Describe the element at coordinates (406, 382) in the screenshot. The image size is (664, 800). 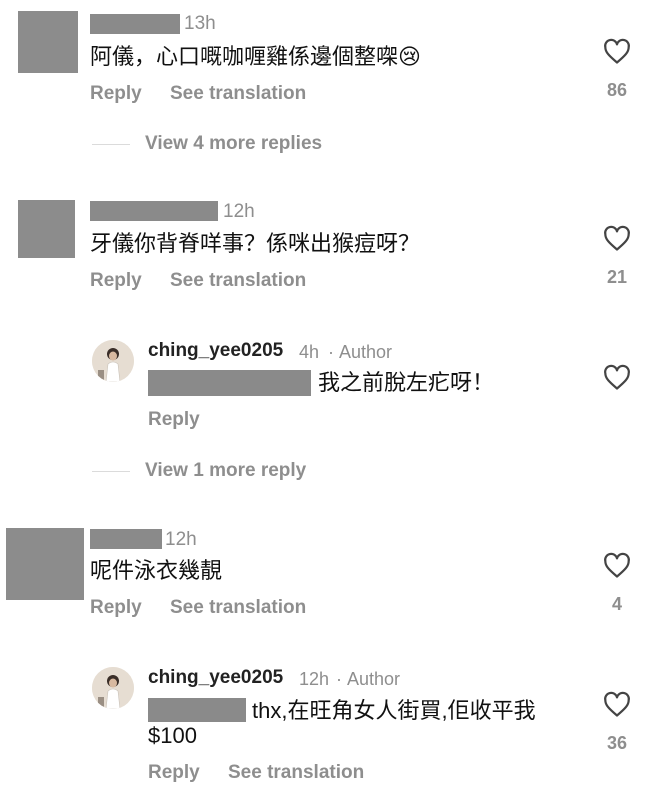
I see `reply-text: 我之前脫左疕呀！` at that location.